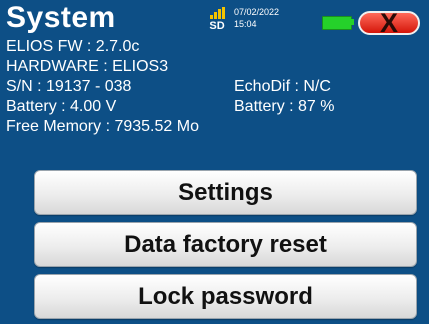  Describe the element at coordinates (61, 106) in the screenshot. I see `battery-voltage-text: Battery : 4.00 V` at that location.